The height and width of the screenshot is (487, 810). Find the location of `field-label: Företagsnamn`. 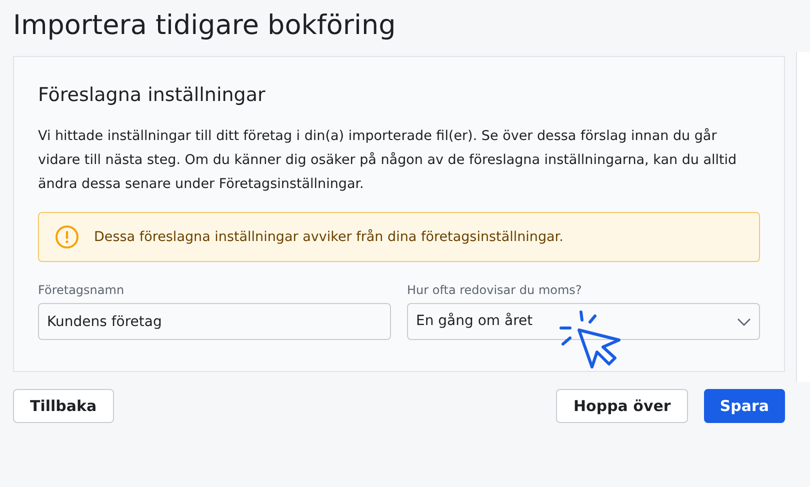

field-label: Företagsnamn is located at coordinates (82, 290).